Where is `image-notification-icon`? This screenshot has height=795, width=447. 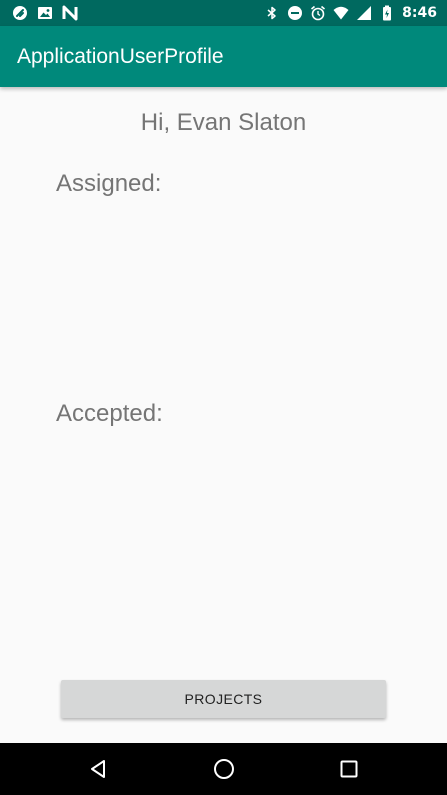 image-notification-icon is located at coordinates (45, 13).